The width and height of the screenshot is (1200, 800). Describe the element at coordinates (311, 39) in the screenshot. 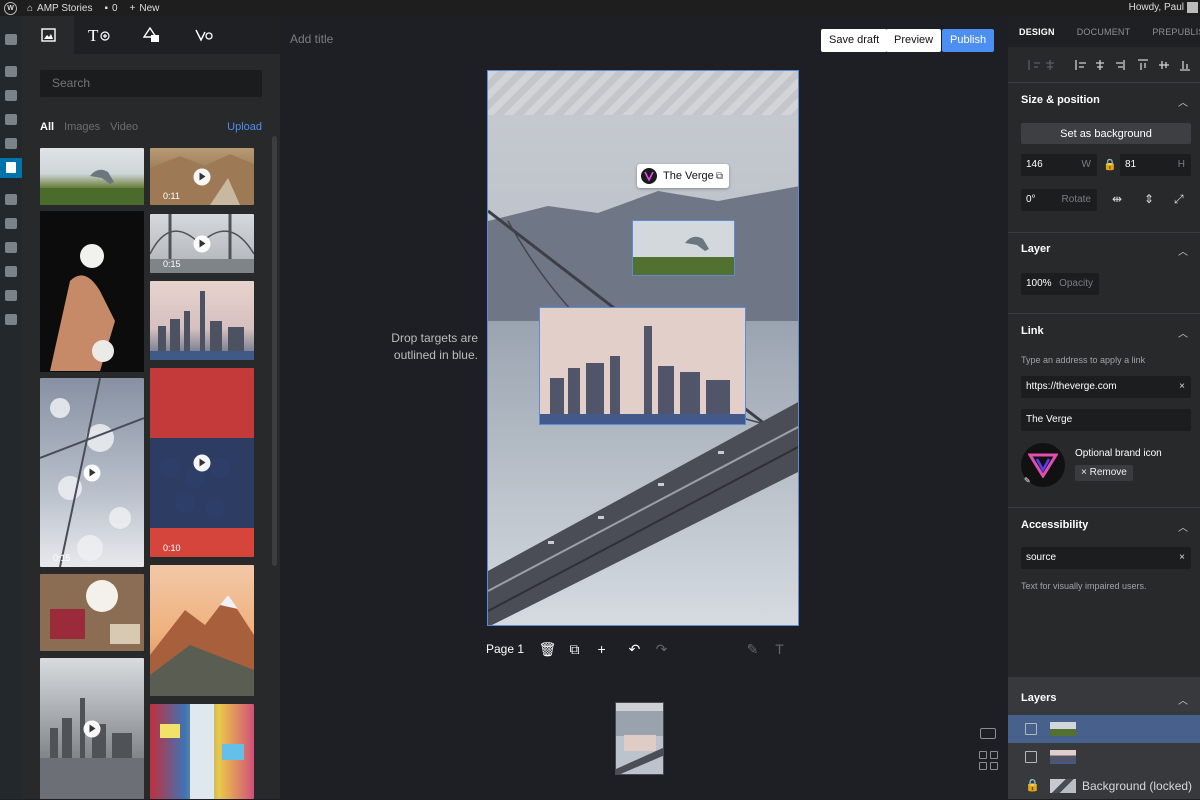

I see `story-title-input: Add title` at that location.